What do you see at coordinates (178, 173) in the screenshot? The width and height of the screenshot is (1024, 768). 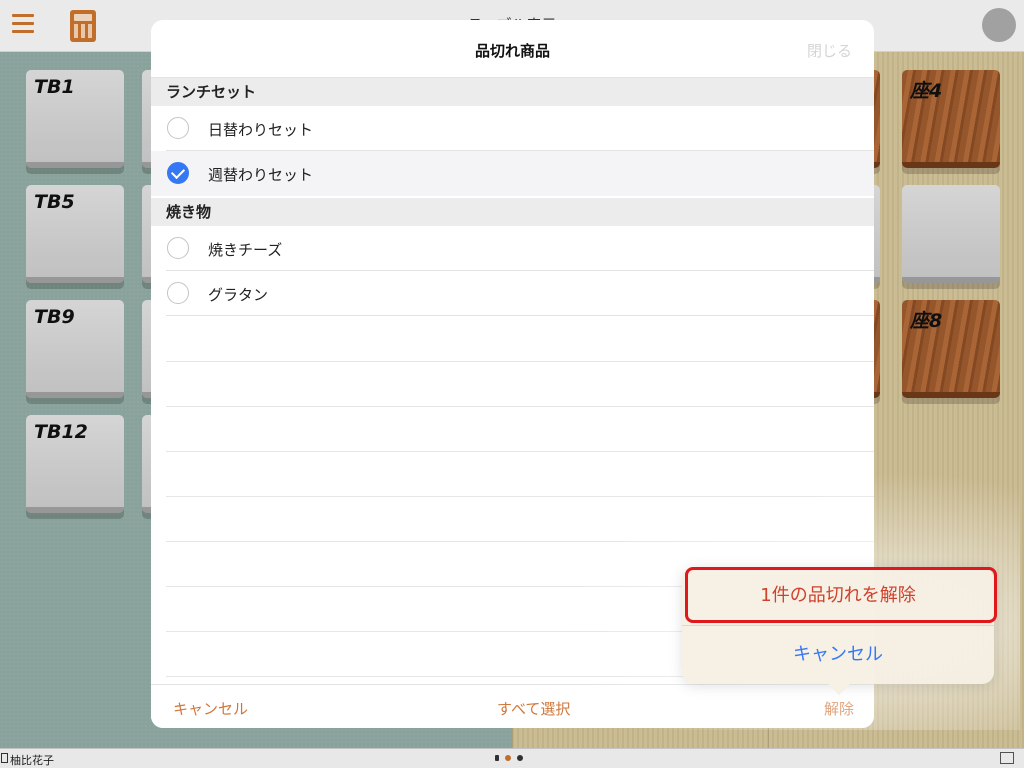 I see `radio-checked-icon` at bounding box center [178, 173].